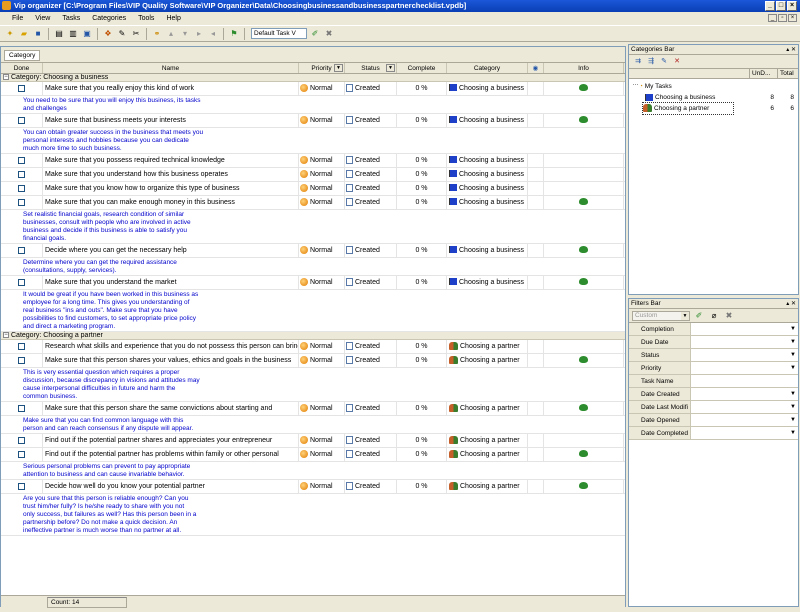  Describe the element at coordinates (10, 34) in the screenshot. I see `new-task-icon: ✦` at that location.